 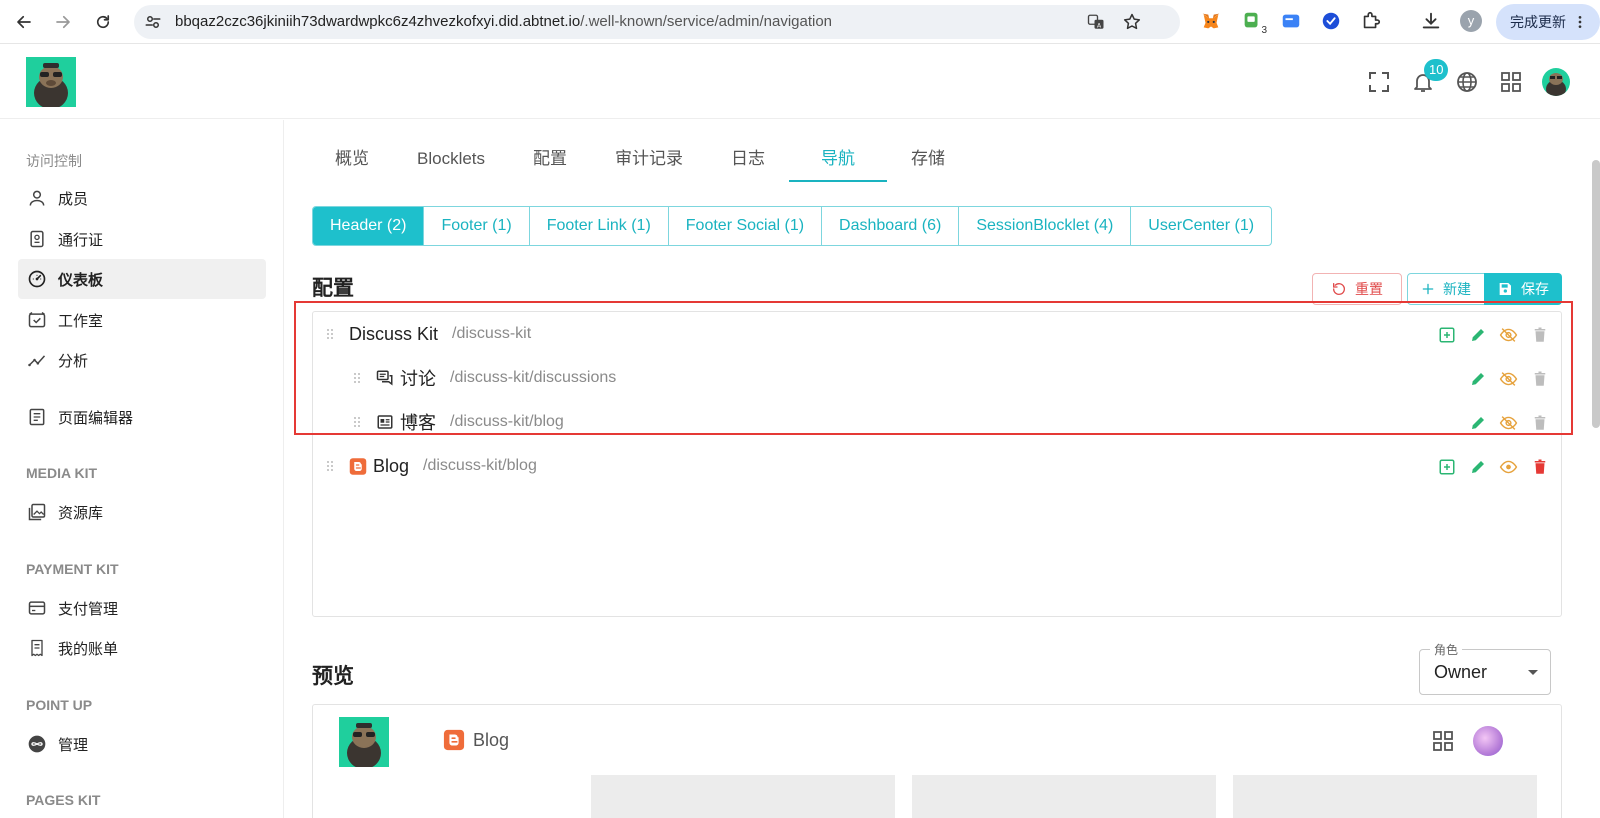 What do you see at coordinates (1477, 466) in the screenshot?
I see `edit-pencil-icon` at bounding box center [1477, 466].